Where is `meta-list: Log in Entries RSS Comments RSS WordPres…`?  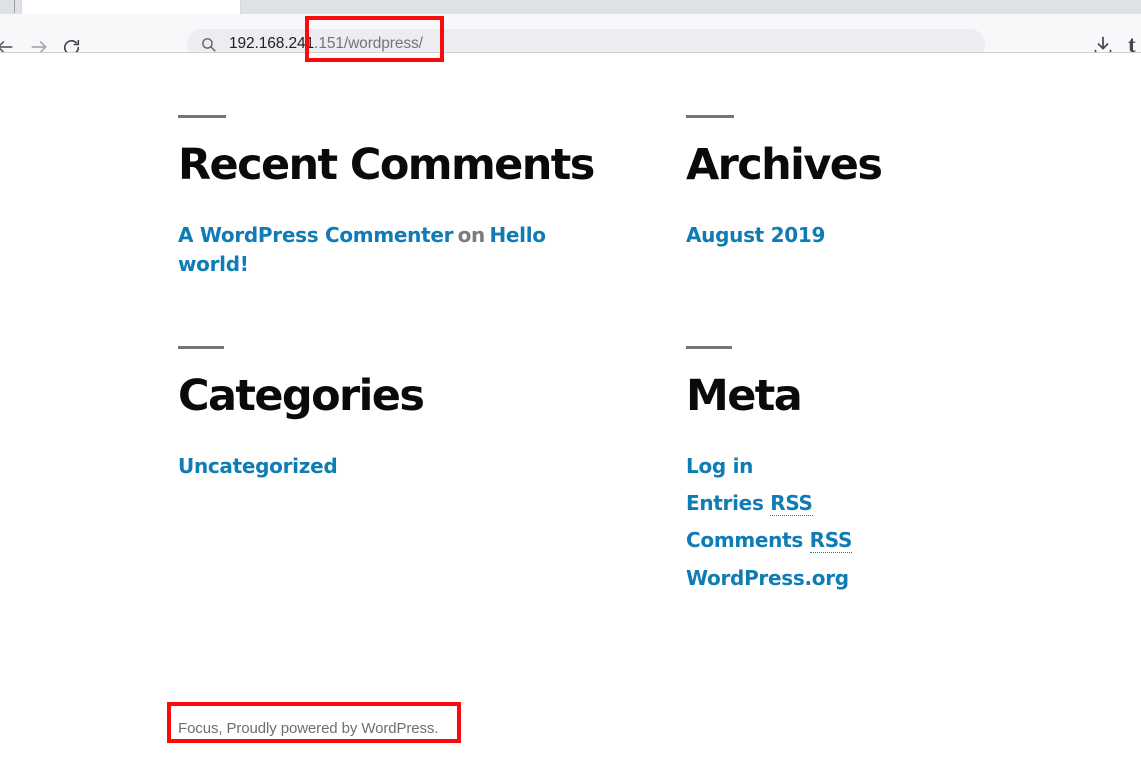 meta-list: Log in Entries RSS Comments RSS WordPres… is located at coordinates (876, 522).